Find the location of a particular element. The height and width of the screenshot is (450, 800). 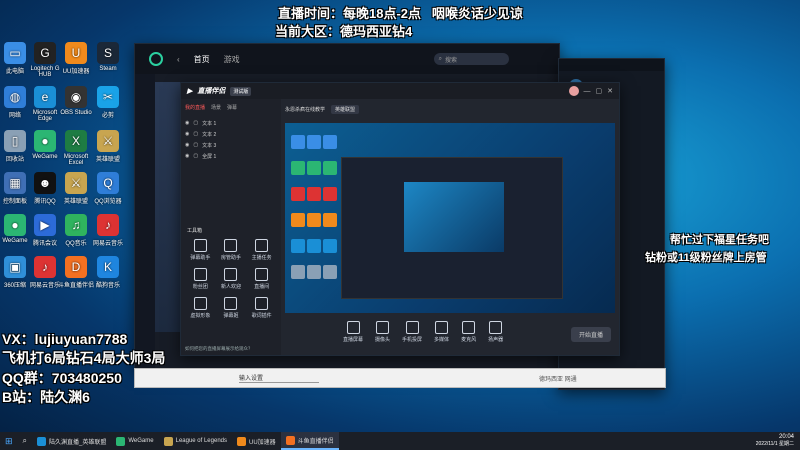

wegame-back-icon: ‹ is located at coordinates (178, 59).